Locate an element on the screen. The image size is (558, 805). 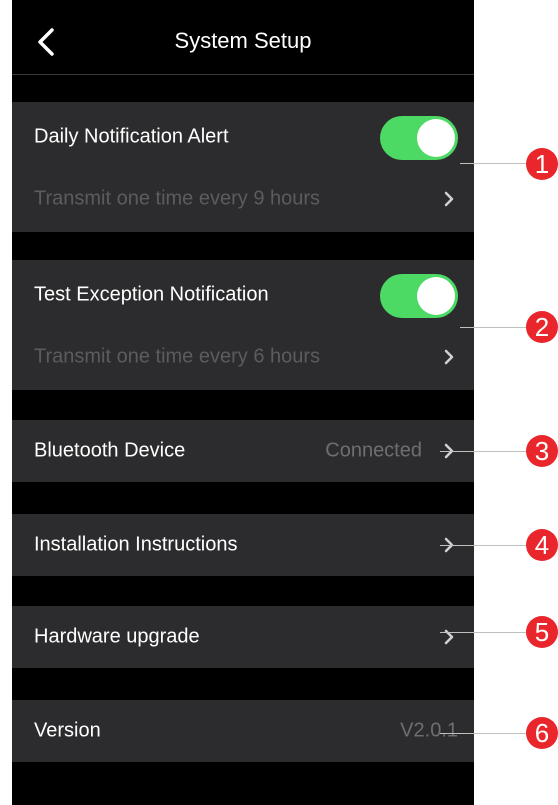
callout-badge-1: 1 is located at coordinates (542, 164).